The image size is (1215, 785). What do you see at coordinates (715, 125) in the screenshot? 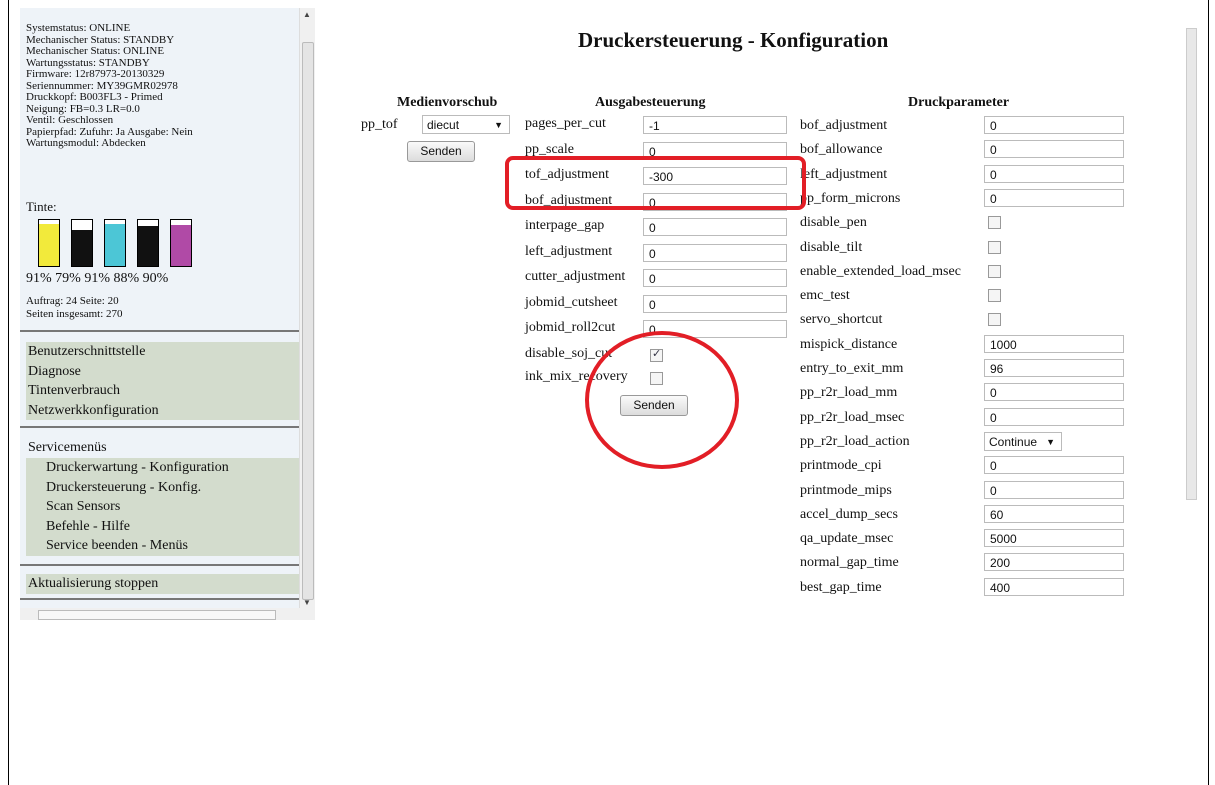
I see `text-input: -1` at bounding box center [715, 125].